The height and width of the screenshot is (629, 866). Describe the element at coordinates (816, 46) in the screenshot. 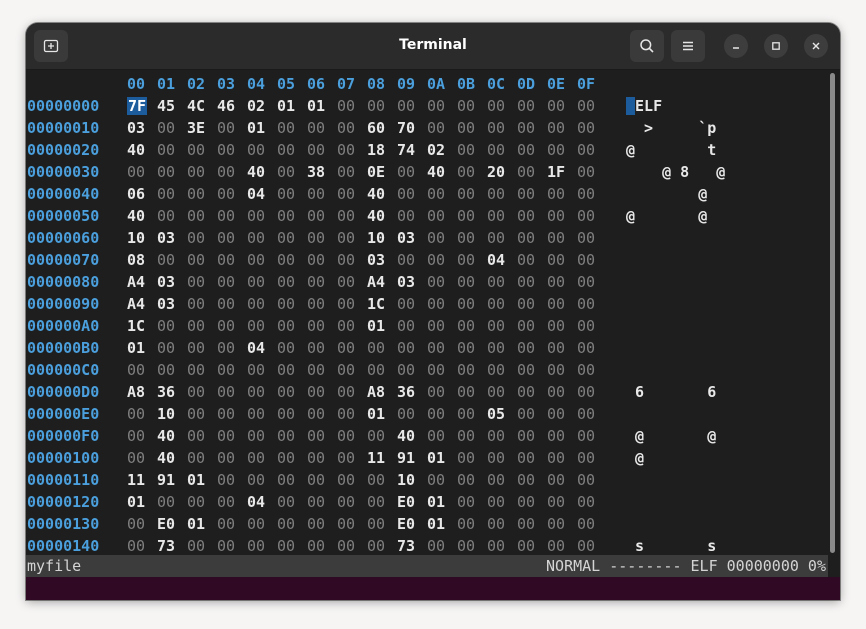

I see `close-button` at that location.